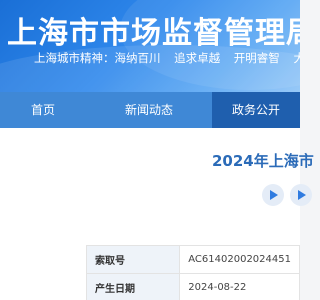 Image resolution: width=320 pixels, height=300 pixels. I want to click on info-value-date: 2024-08-22, so click(239, 286).